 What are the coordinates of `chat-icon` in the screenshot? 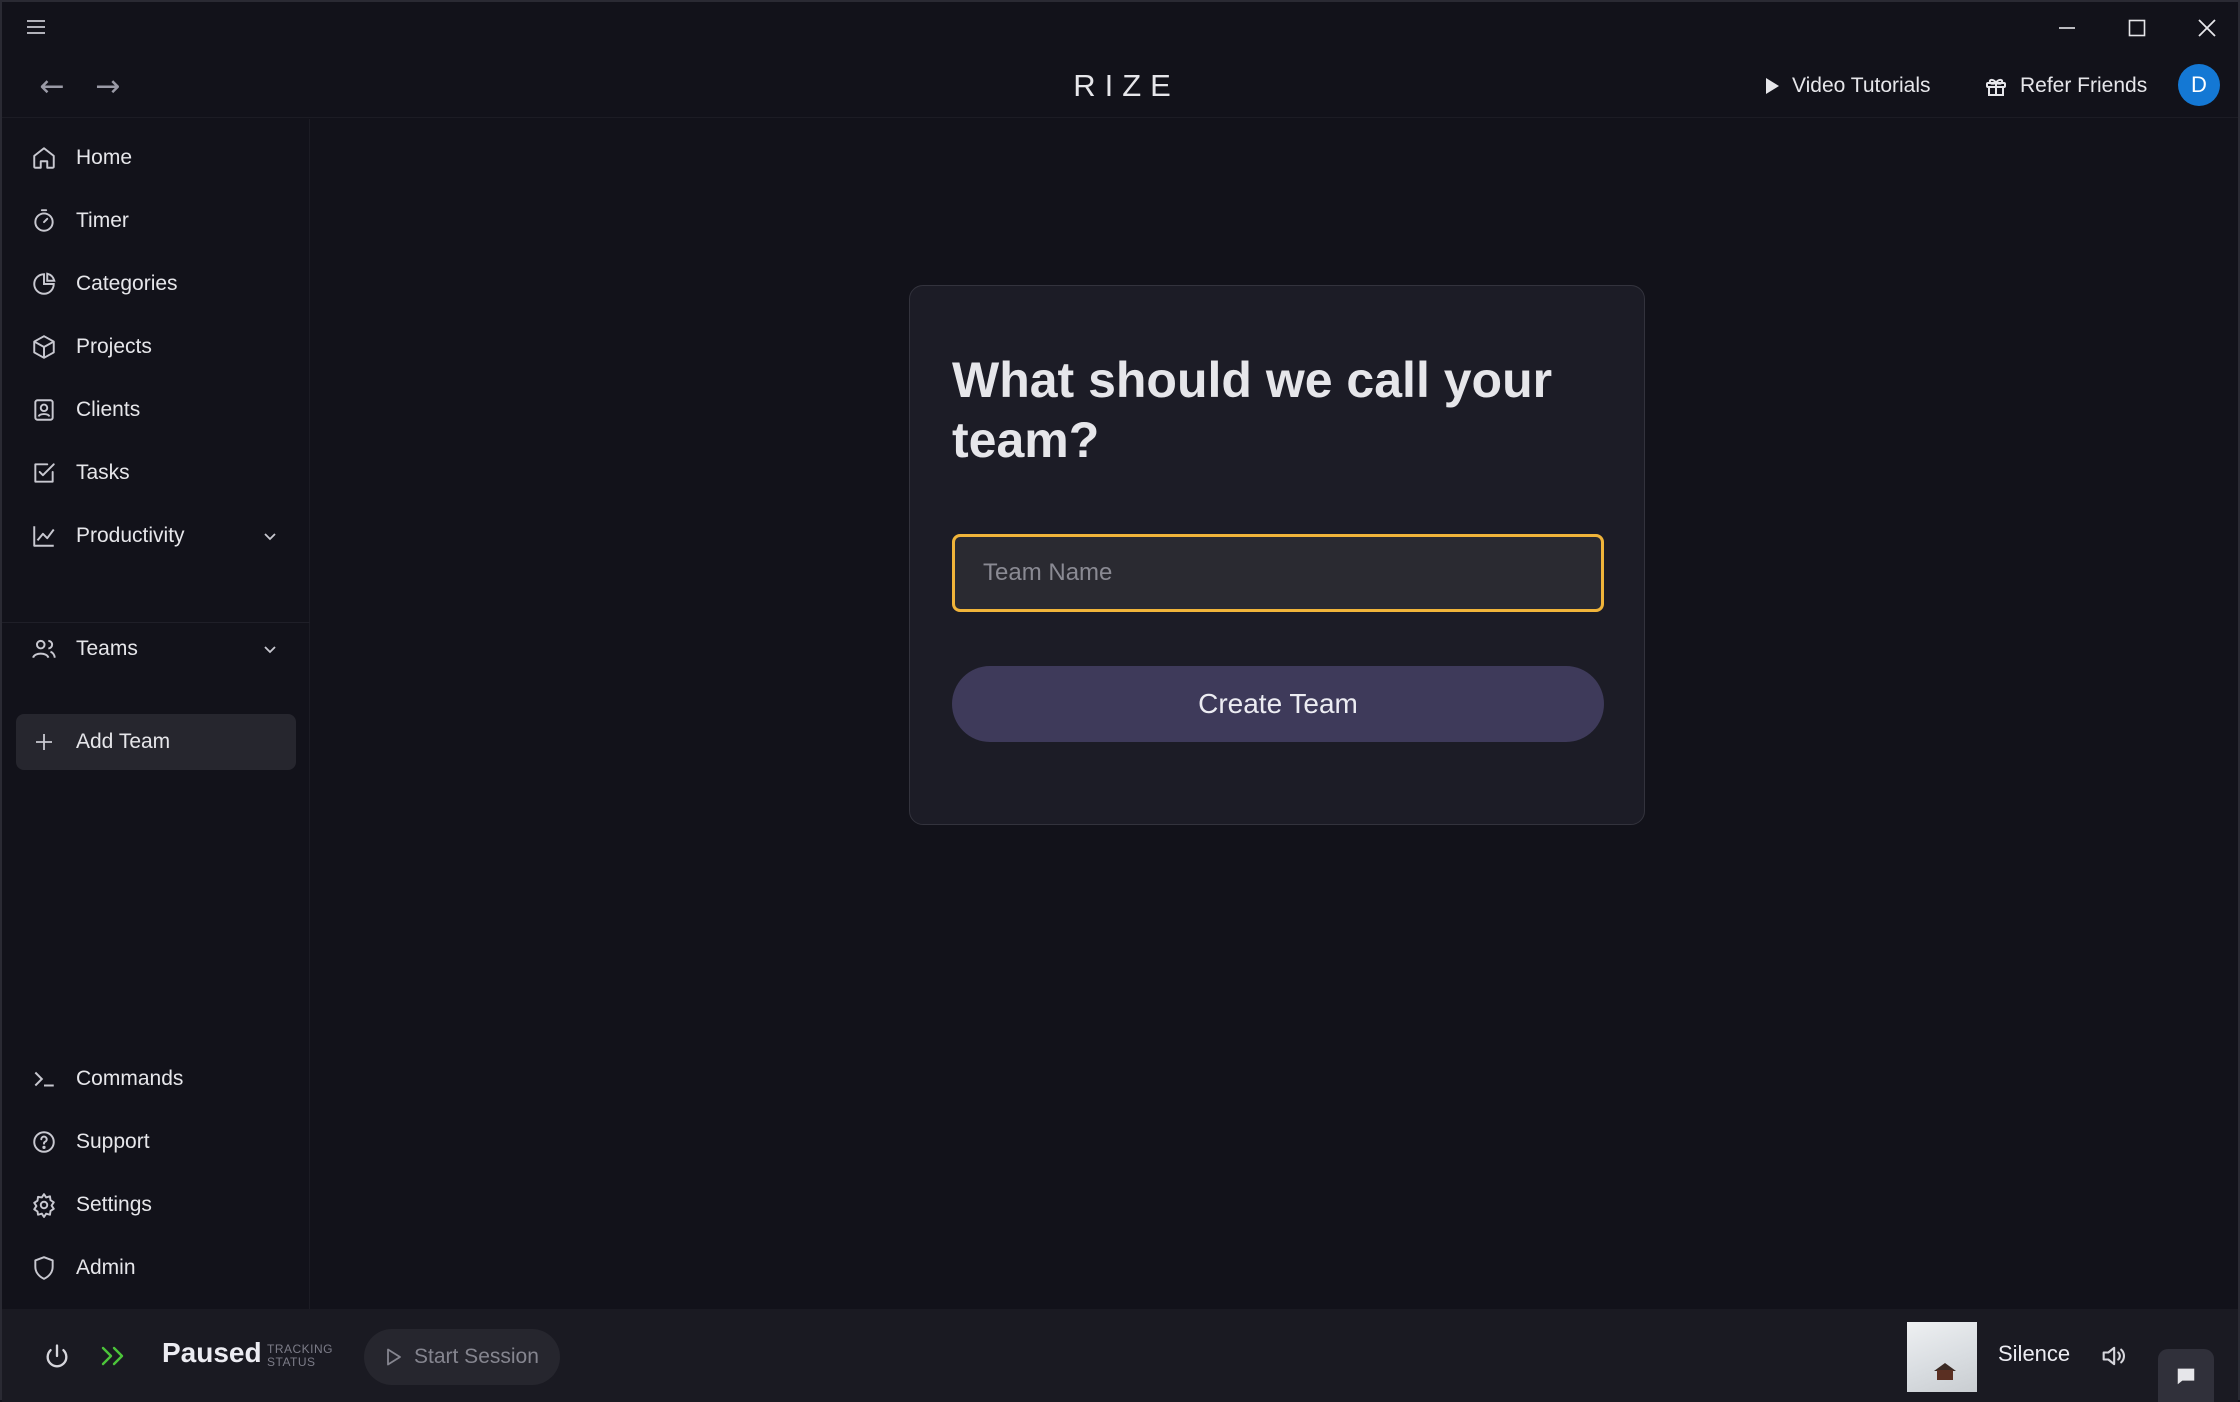 It's located at (2186, 1375).